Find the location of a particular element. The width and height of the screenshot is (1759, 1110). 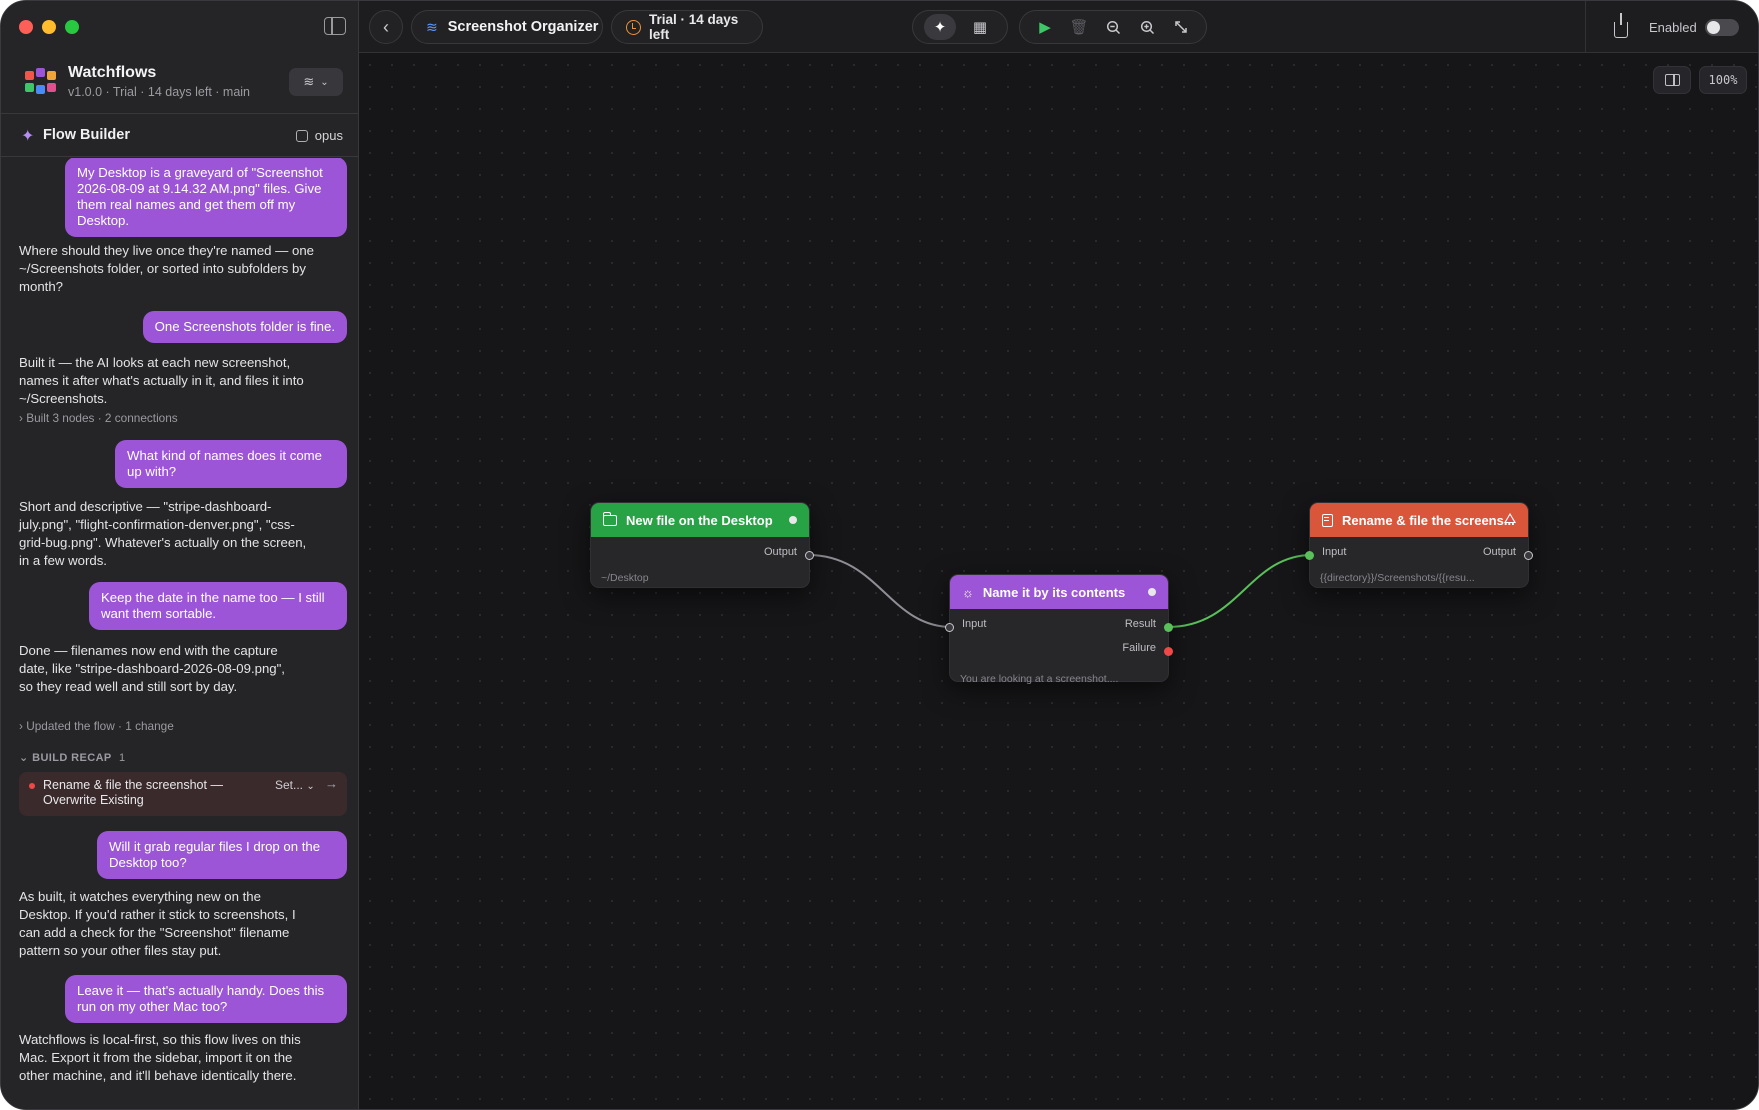

build-summary-toggle: › Built 3 nodes · 2 connections is located at coordinates (98, 418).